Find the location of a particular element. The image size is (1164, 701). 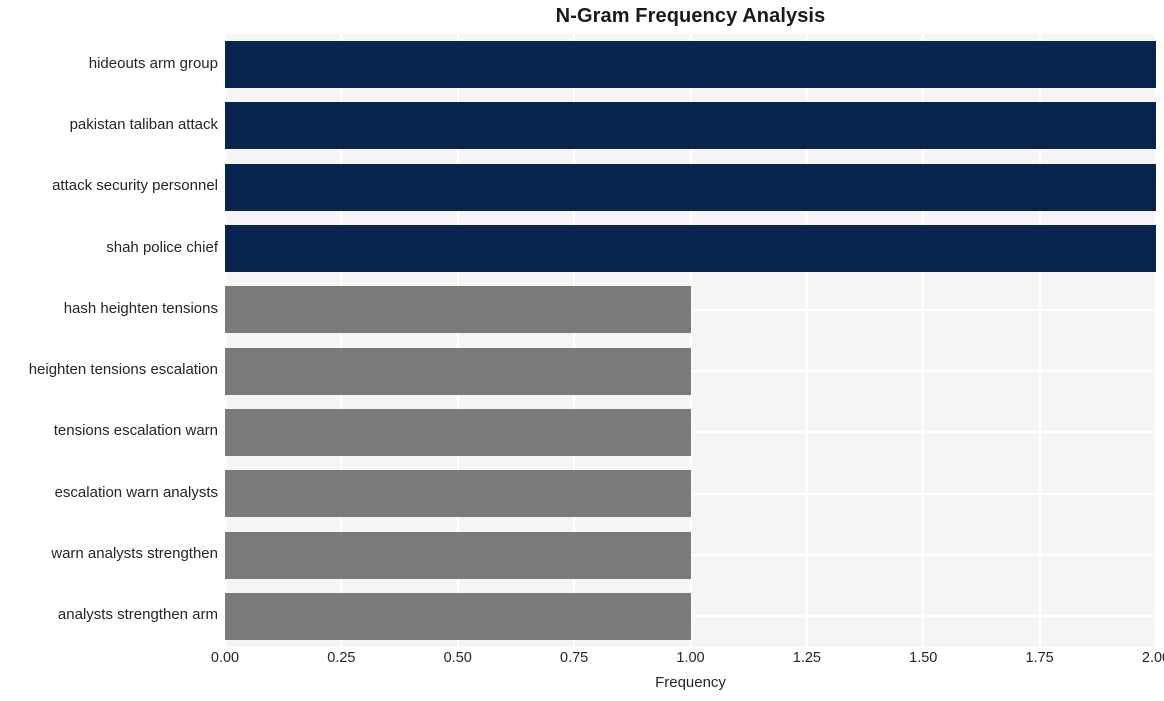

x-axis-tick-label: 1.25 is located at coordinates (806, 658).